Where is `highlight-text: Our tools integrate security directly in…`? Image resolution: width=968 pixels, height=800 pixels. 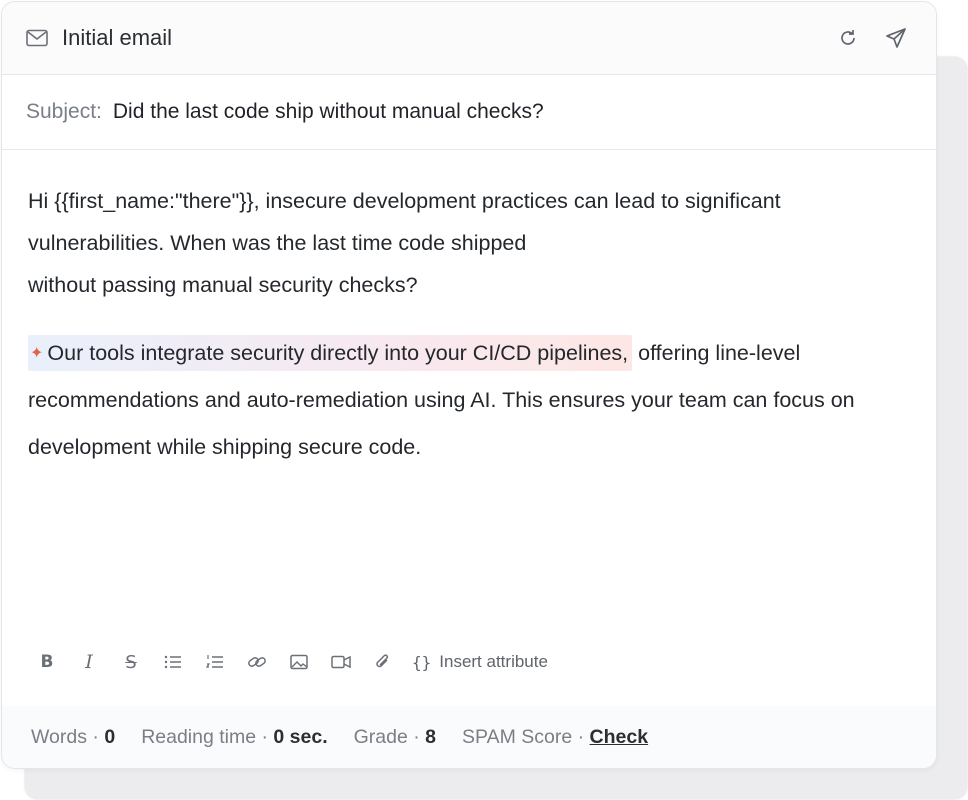 highlight-text: Our tools integrate security directly in… is located at coordinates (338, 353).